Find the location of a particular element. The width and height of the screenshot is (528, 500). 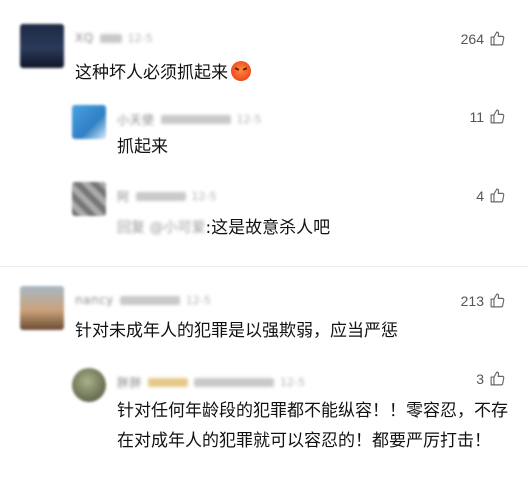

comment-text: 这种坏人必须抓起来 is located at coordinates (163, 73).